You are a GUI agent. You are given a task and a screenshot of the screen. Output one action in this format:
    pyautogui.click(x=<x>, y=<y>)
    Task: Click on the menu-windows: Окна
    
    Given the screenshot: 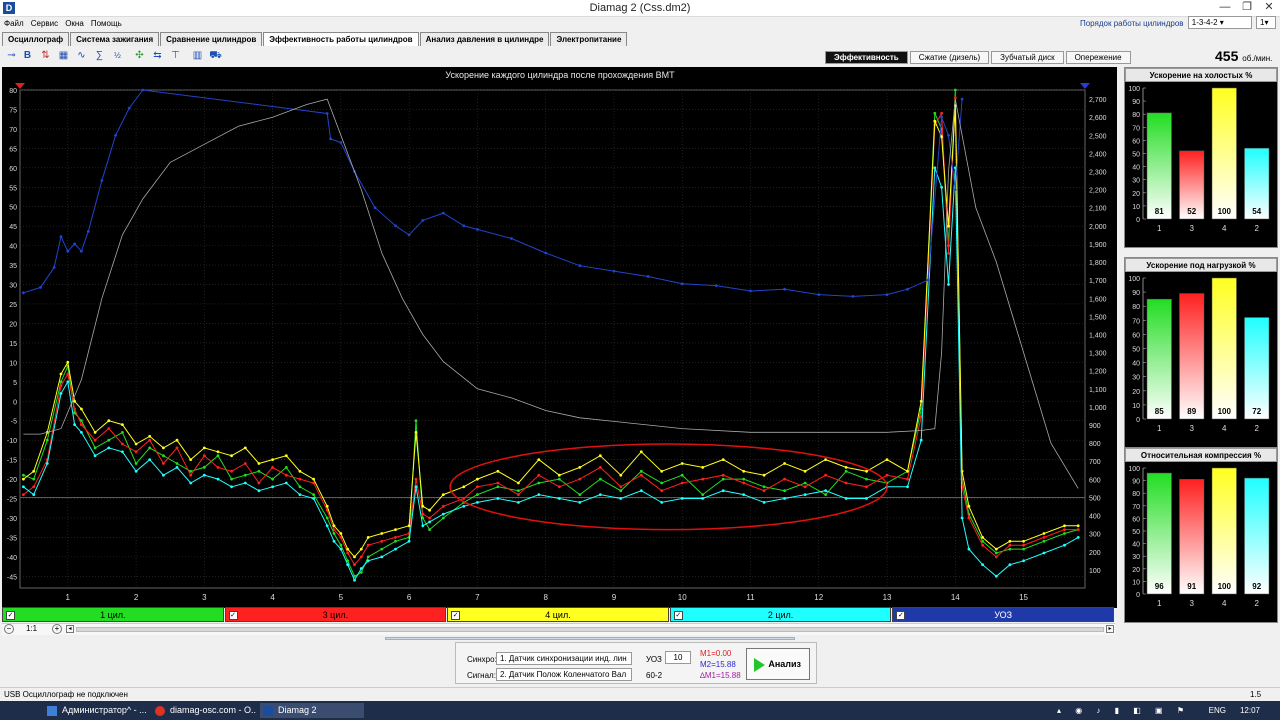 What is the action you would take?
    pyautogui.click(x=74, y=24)
    